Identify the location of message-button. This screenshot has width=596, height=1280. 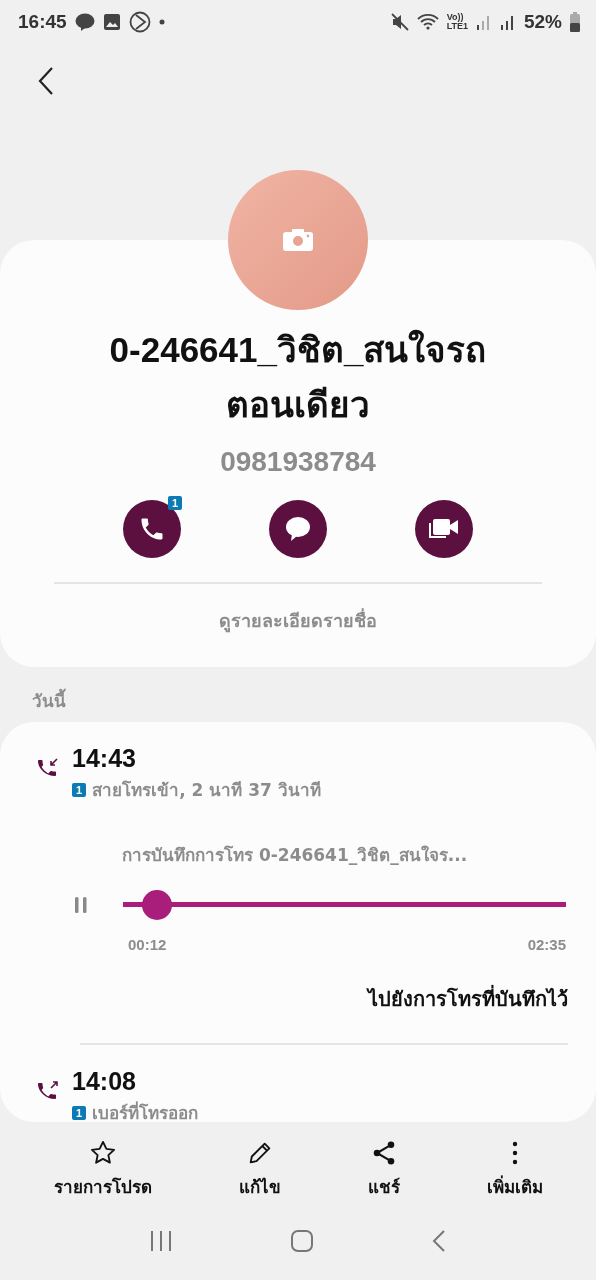
(298, 529).